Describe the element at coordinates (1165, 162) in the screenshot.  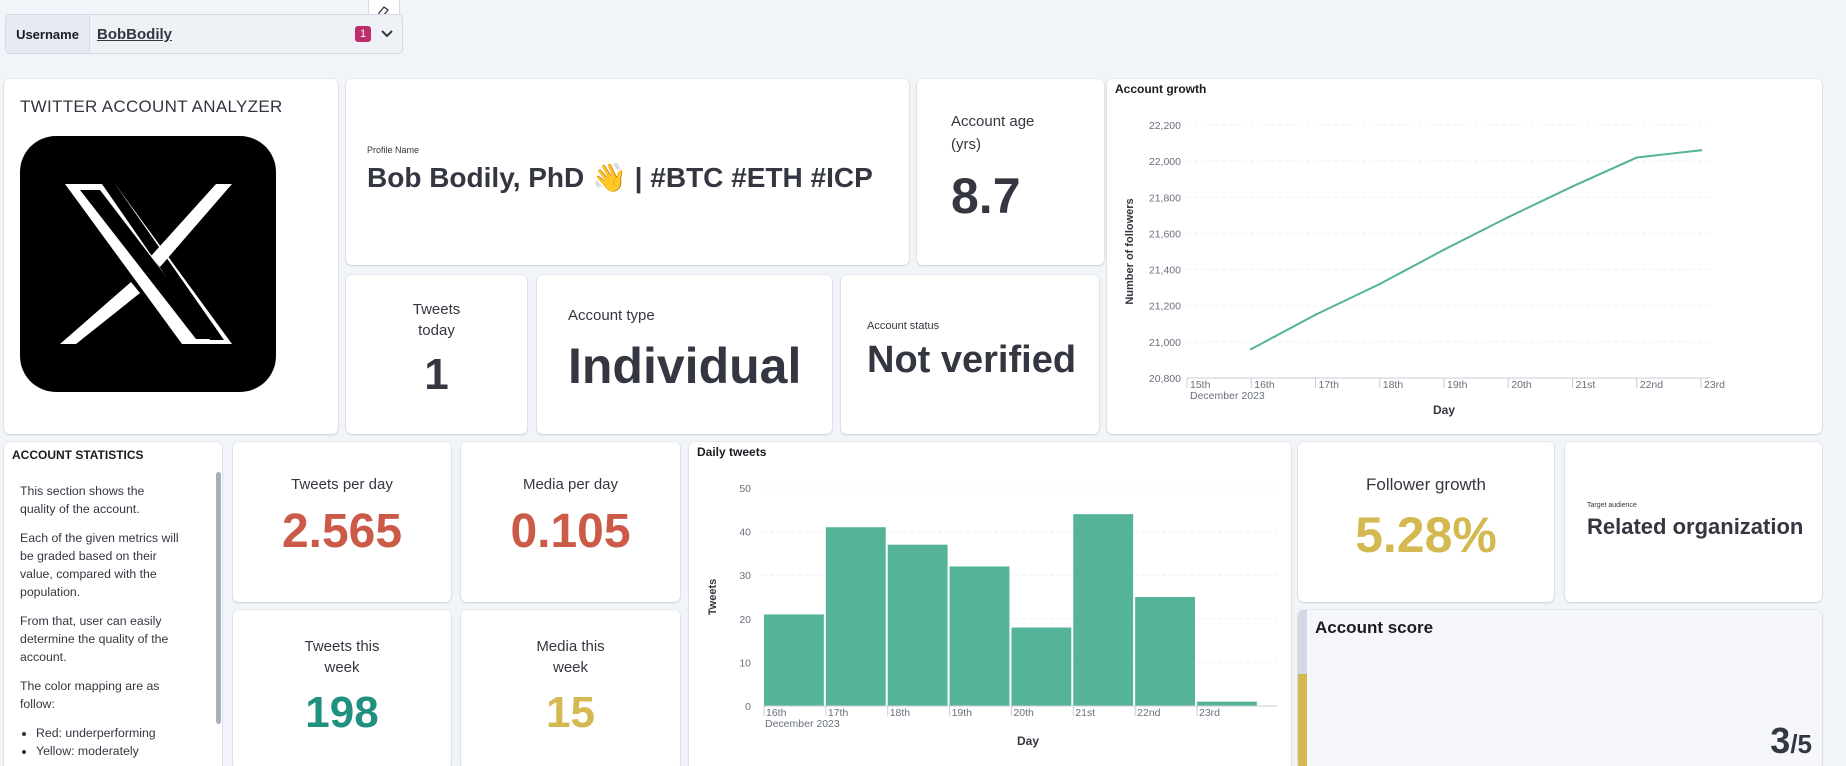
I see `y-tick-label: 22,000` at that location.